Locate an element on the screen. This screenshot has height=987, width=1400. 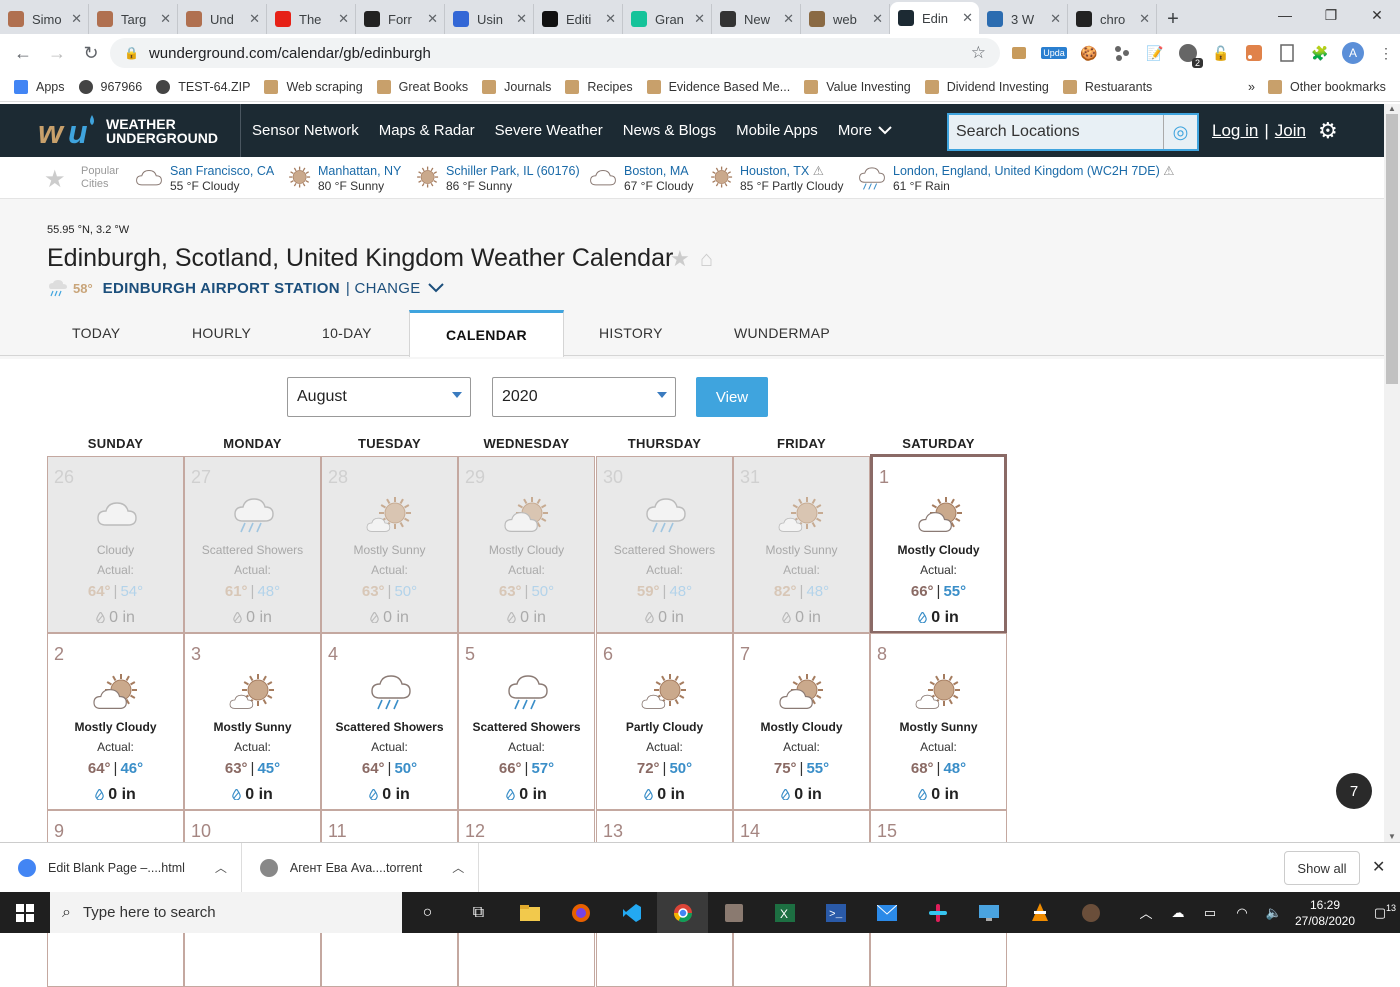
network-extension-icon is located at coordinates (1122, 53).